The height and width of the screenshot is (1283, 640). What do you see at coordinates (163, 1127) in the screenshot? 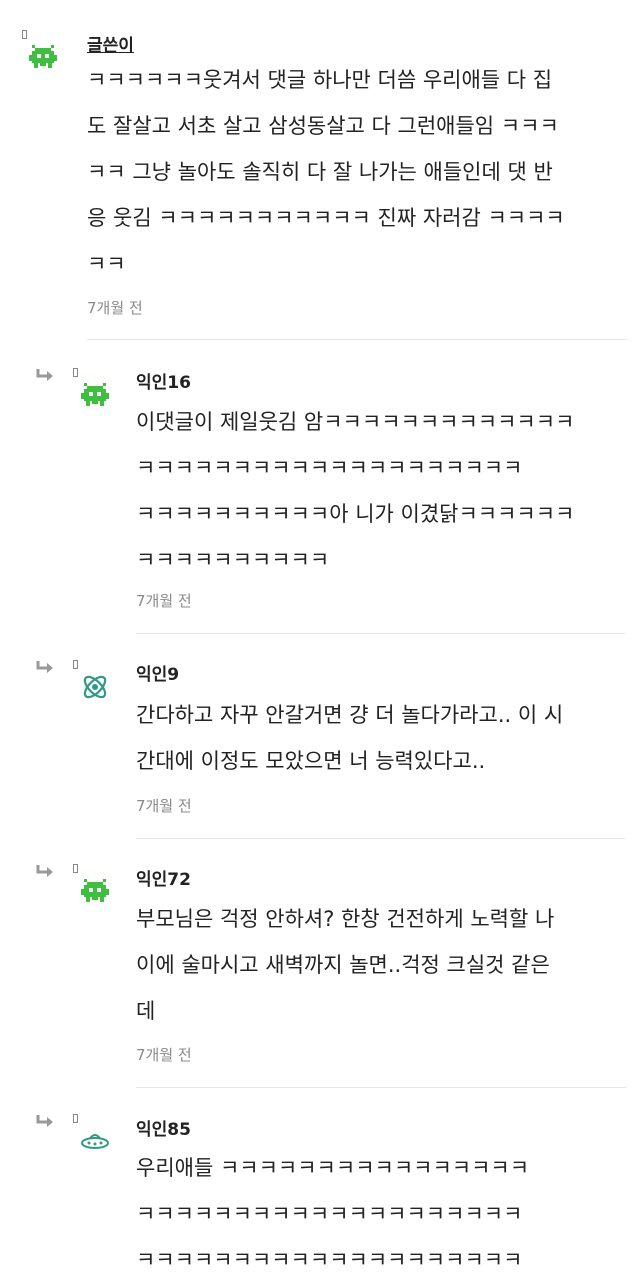
I see `reply-author: 익인85` at bounding box center [163, 1127].